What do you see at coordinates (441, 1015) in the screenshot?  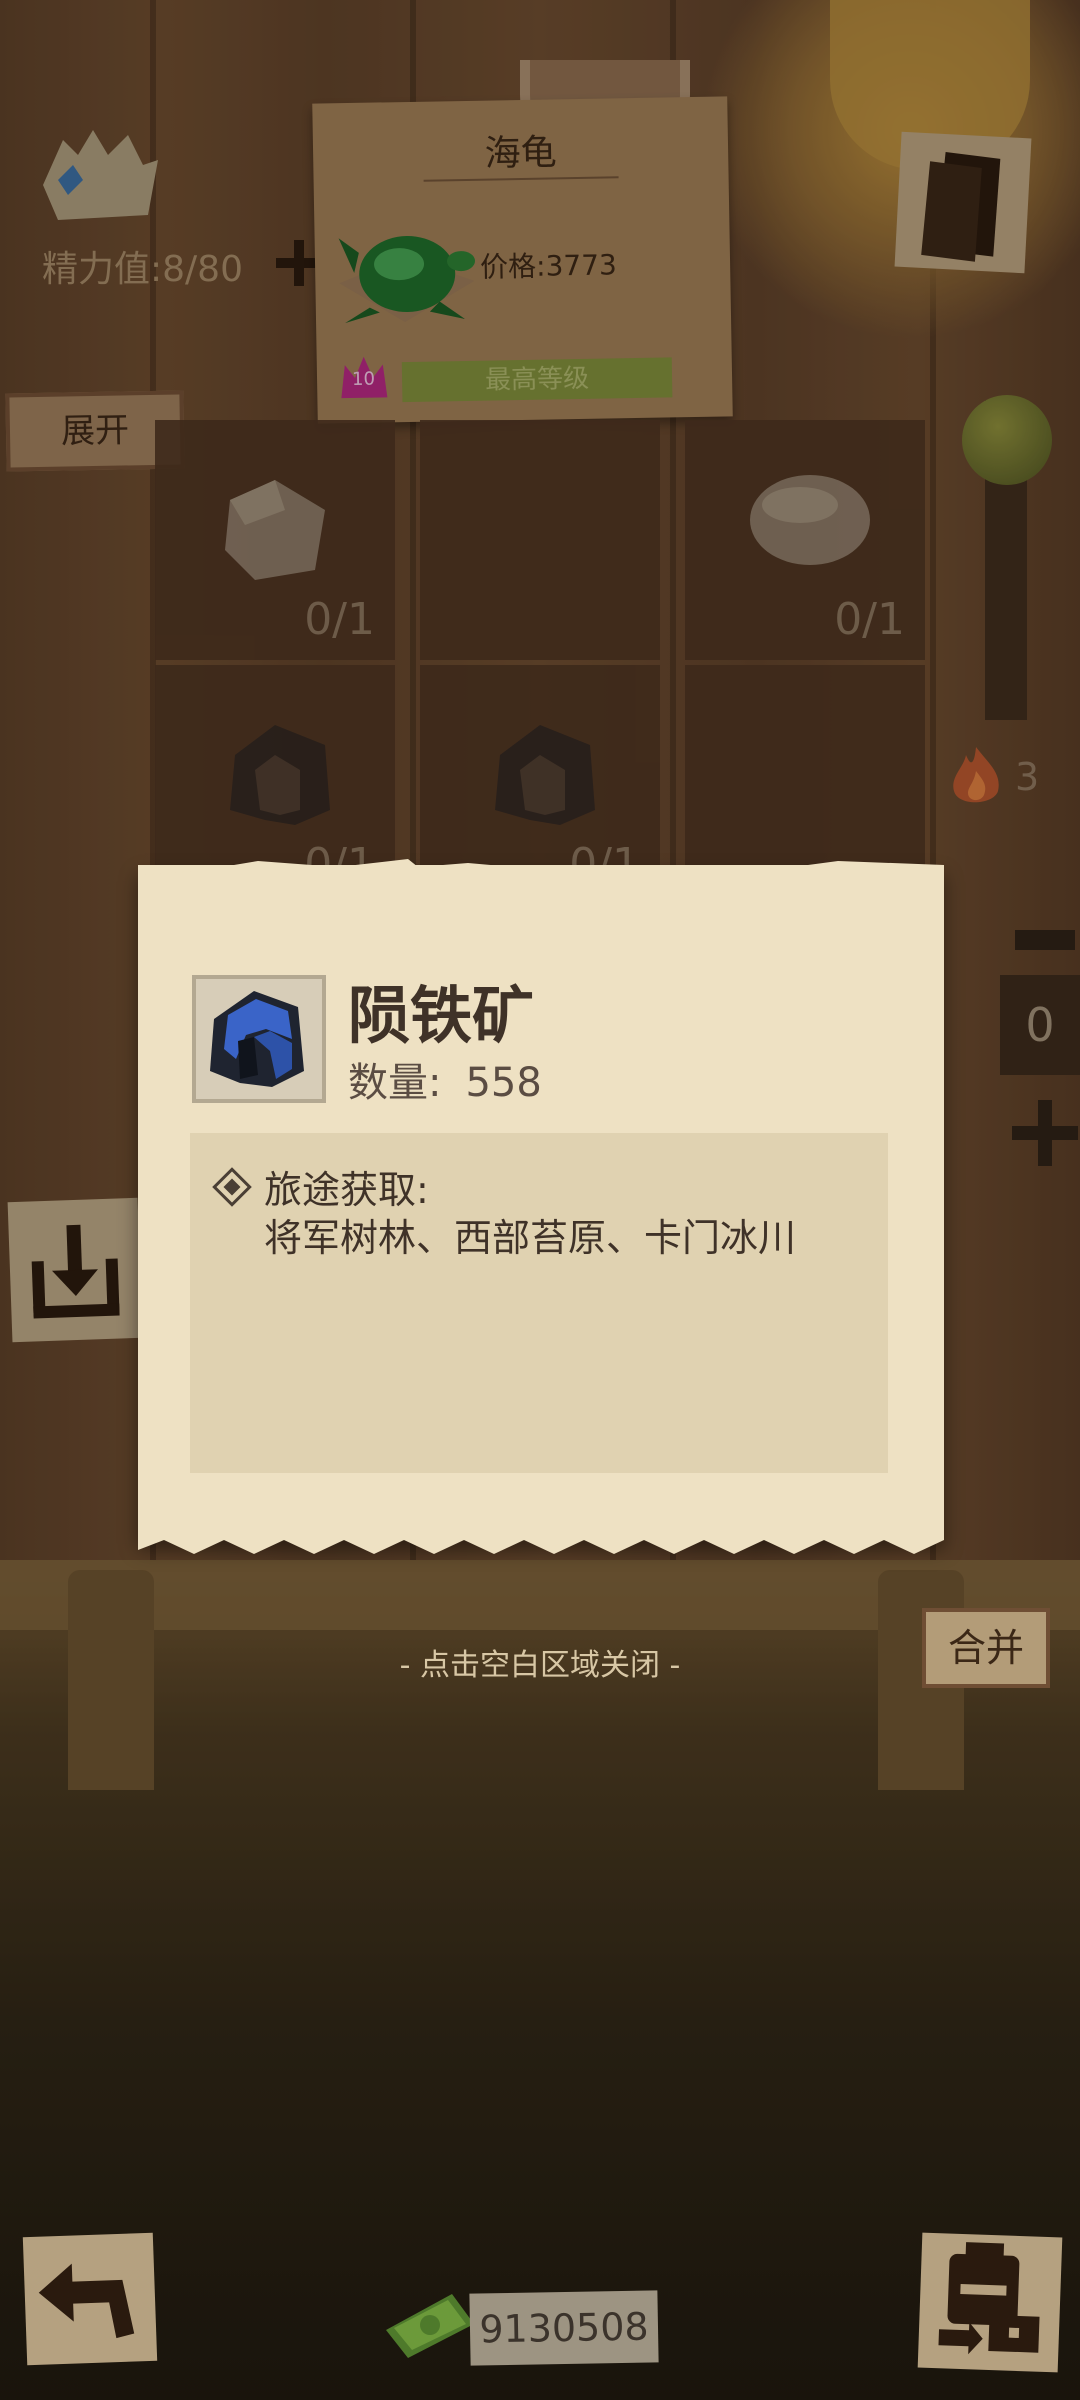 I see `popup-item-name: 陨铁矿` at bounding box center [441, 1015].